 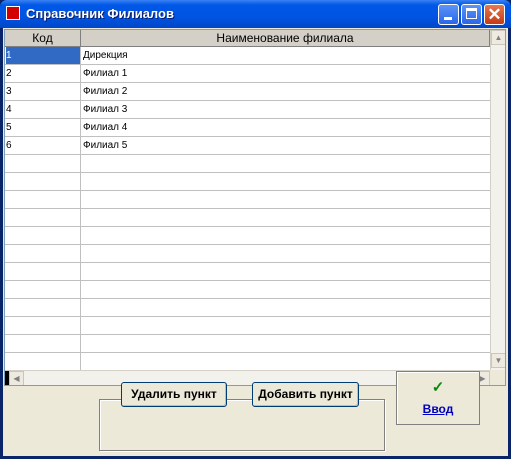 I want to click on close-button: ✕, so click(x=494, y=14).